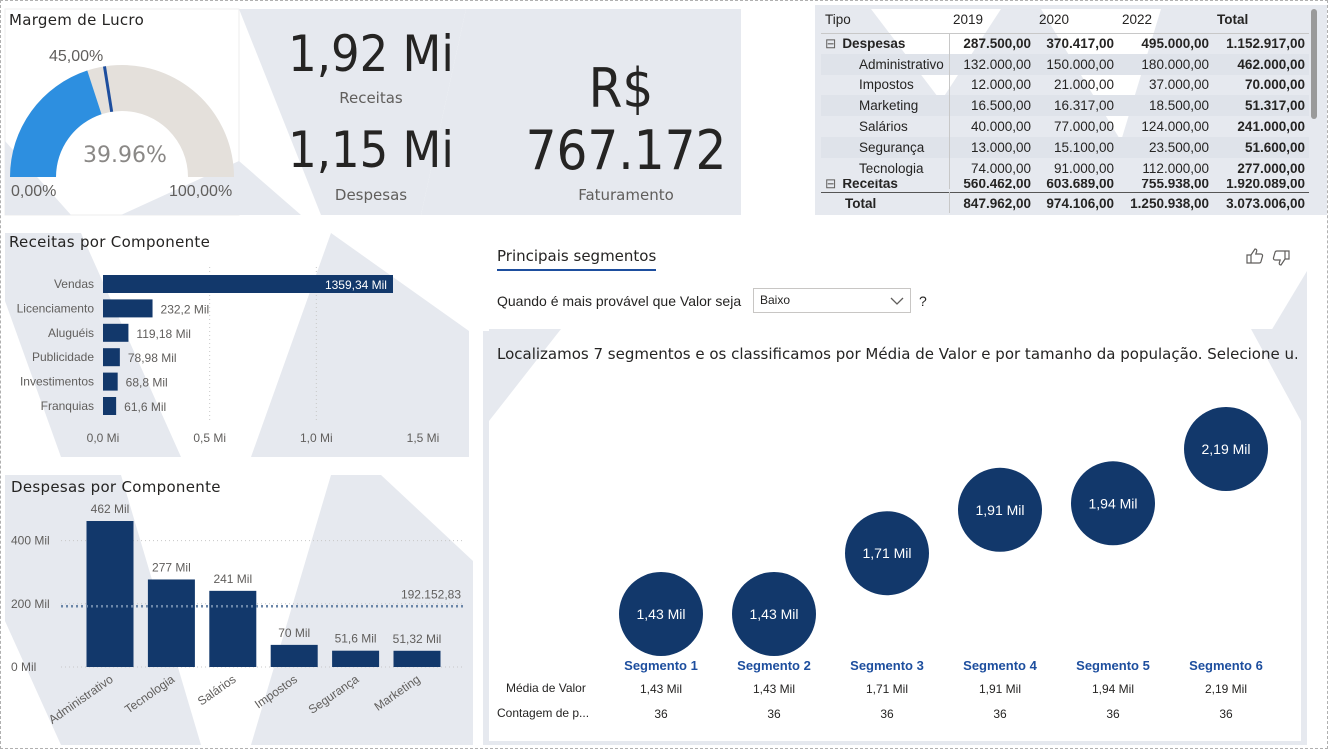 Image resolution: width=1328 pixels, height=749 pixels. I want to click on matrix-cell: 37.000,00, so click(1178, 85).